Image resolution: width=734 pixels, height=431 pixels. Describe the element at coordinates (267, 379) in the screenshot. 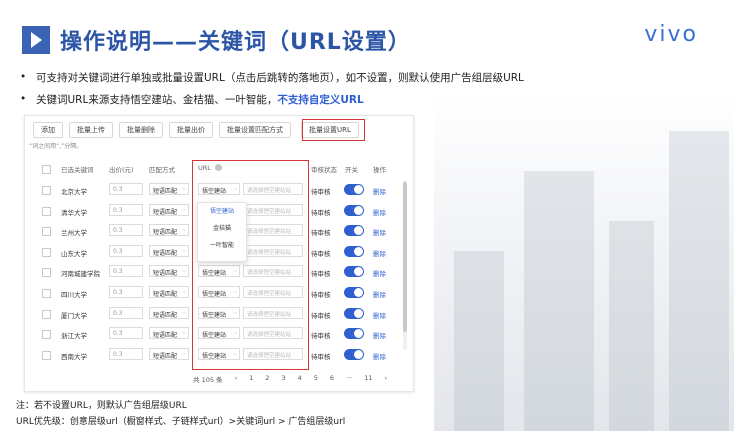

I see `pagination-page: 2` at that location.